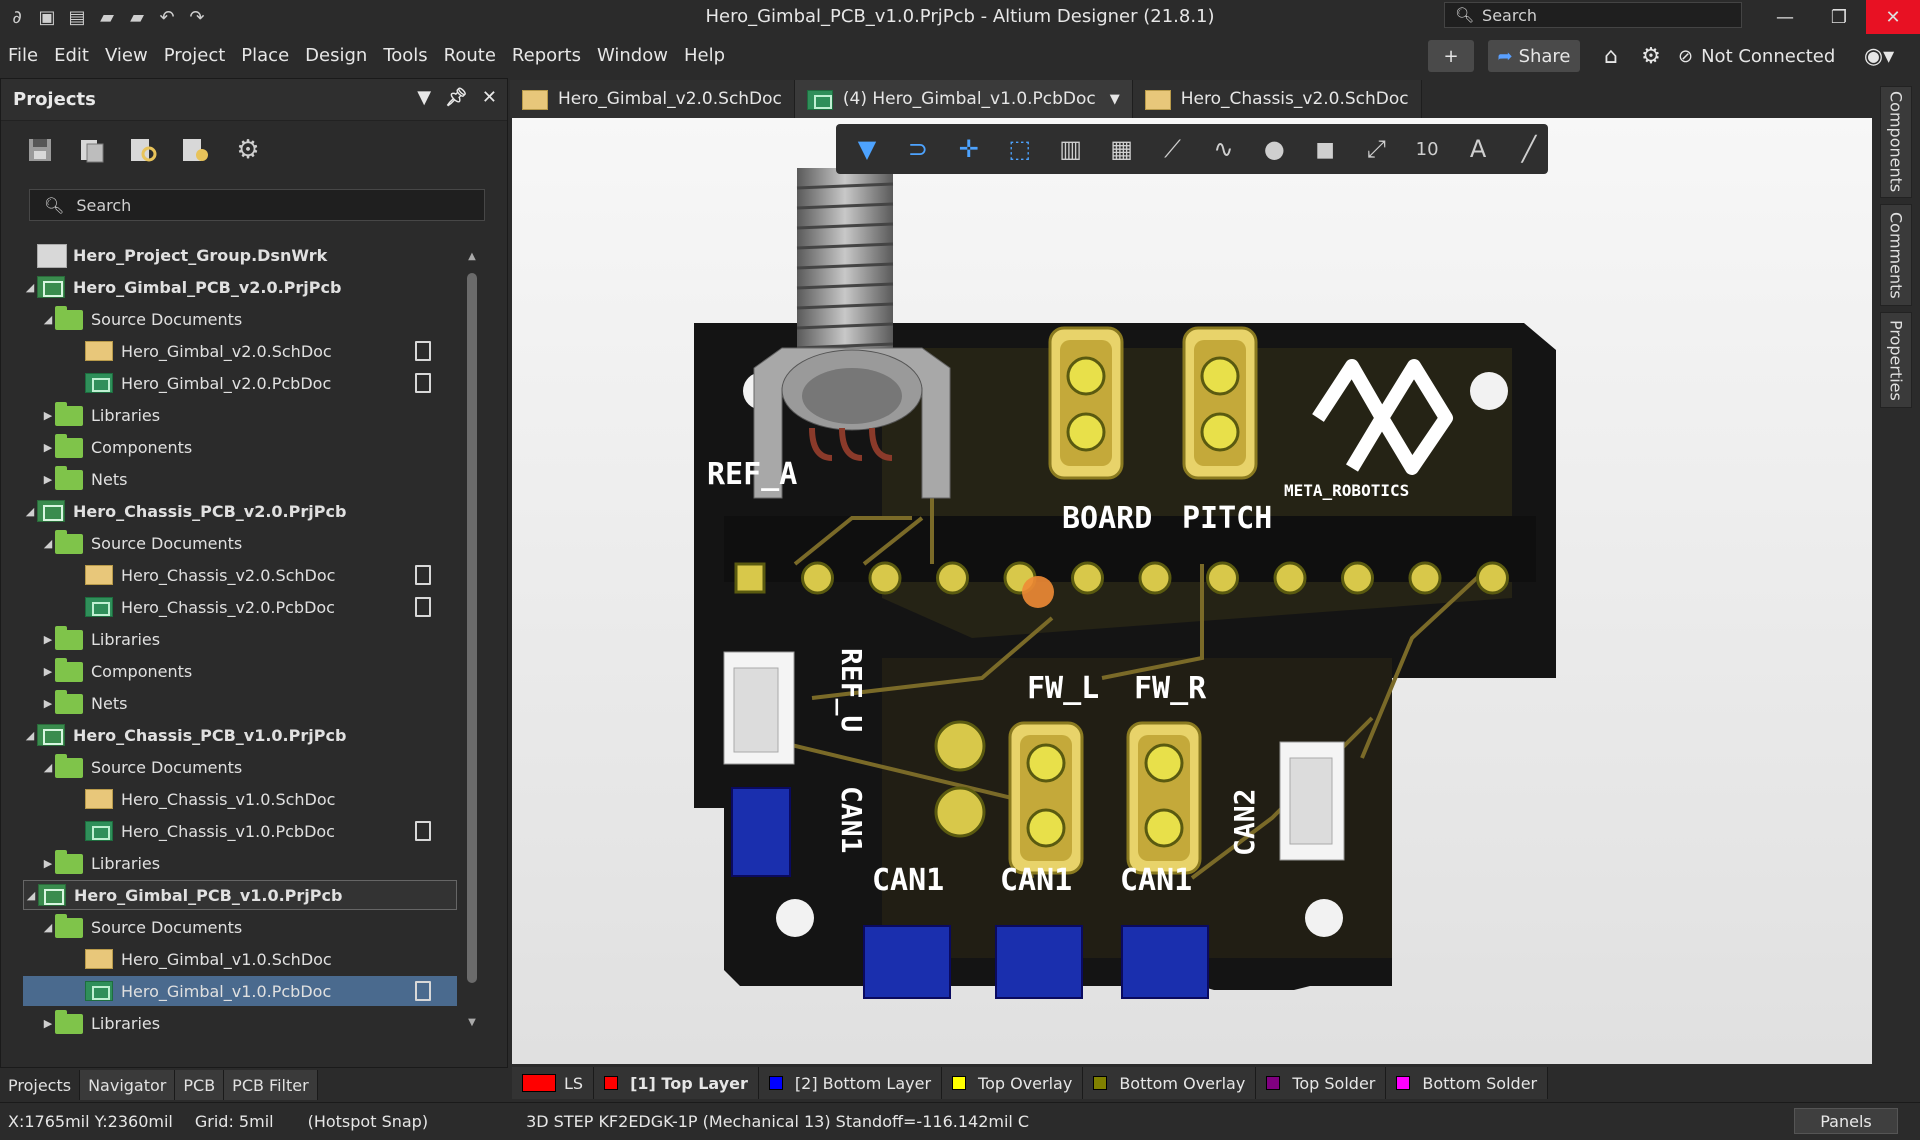 This screenshot has width=1920, height=1140. Describe the element at coordinates (472, 1024) in the screenshot. I see `scroll-down-arrow: ▼` at that location.